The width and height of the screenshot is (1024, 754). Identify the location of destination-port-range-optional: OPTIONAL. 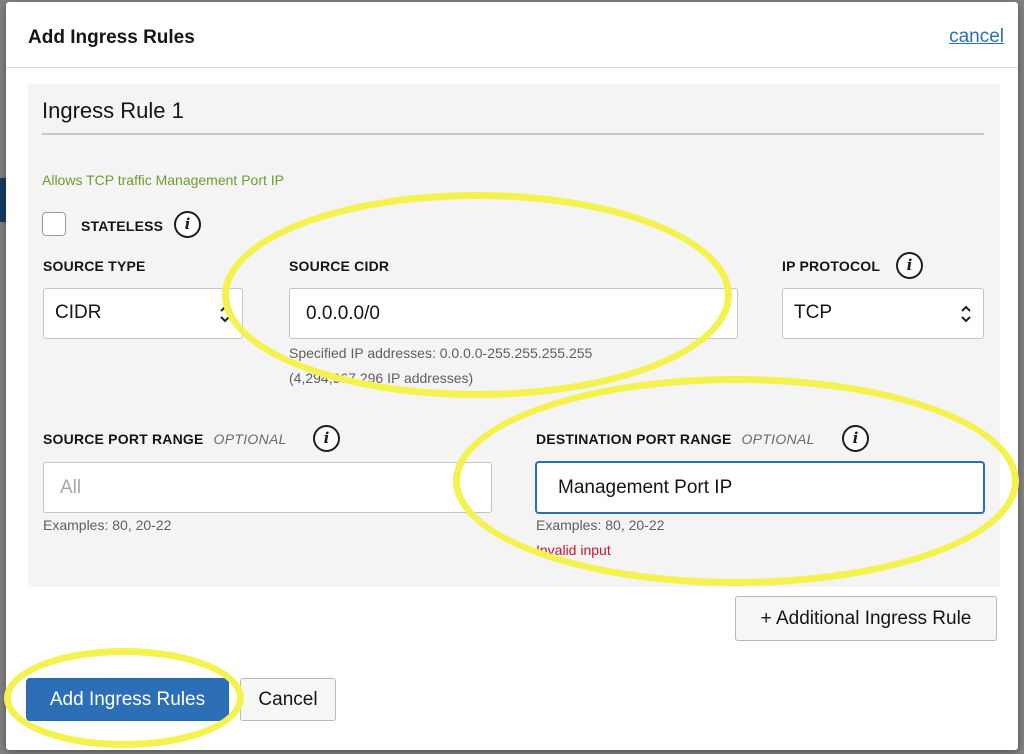
(778, 439).